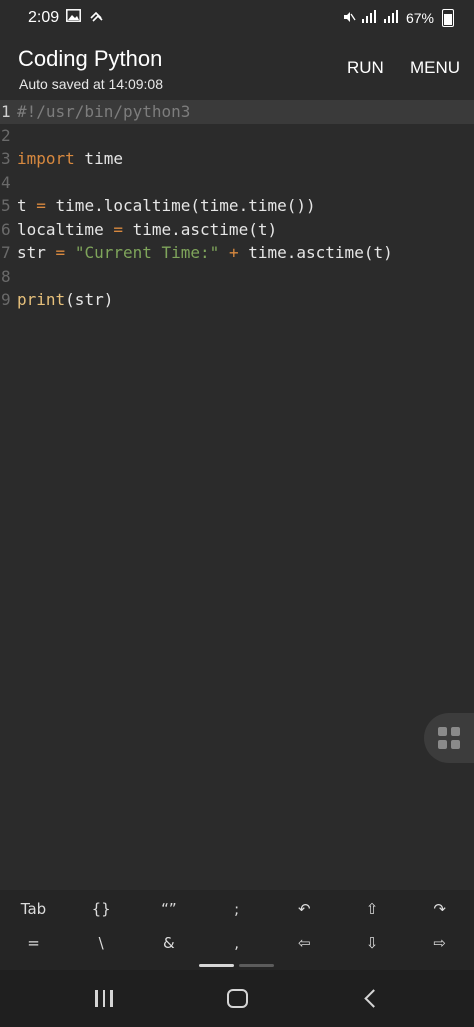  Describe the element at coordinates (90, 58) in the screenshot. I see `app-title: Coding Python` at that location.